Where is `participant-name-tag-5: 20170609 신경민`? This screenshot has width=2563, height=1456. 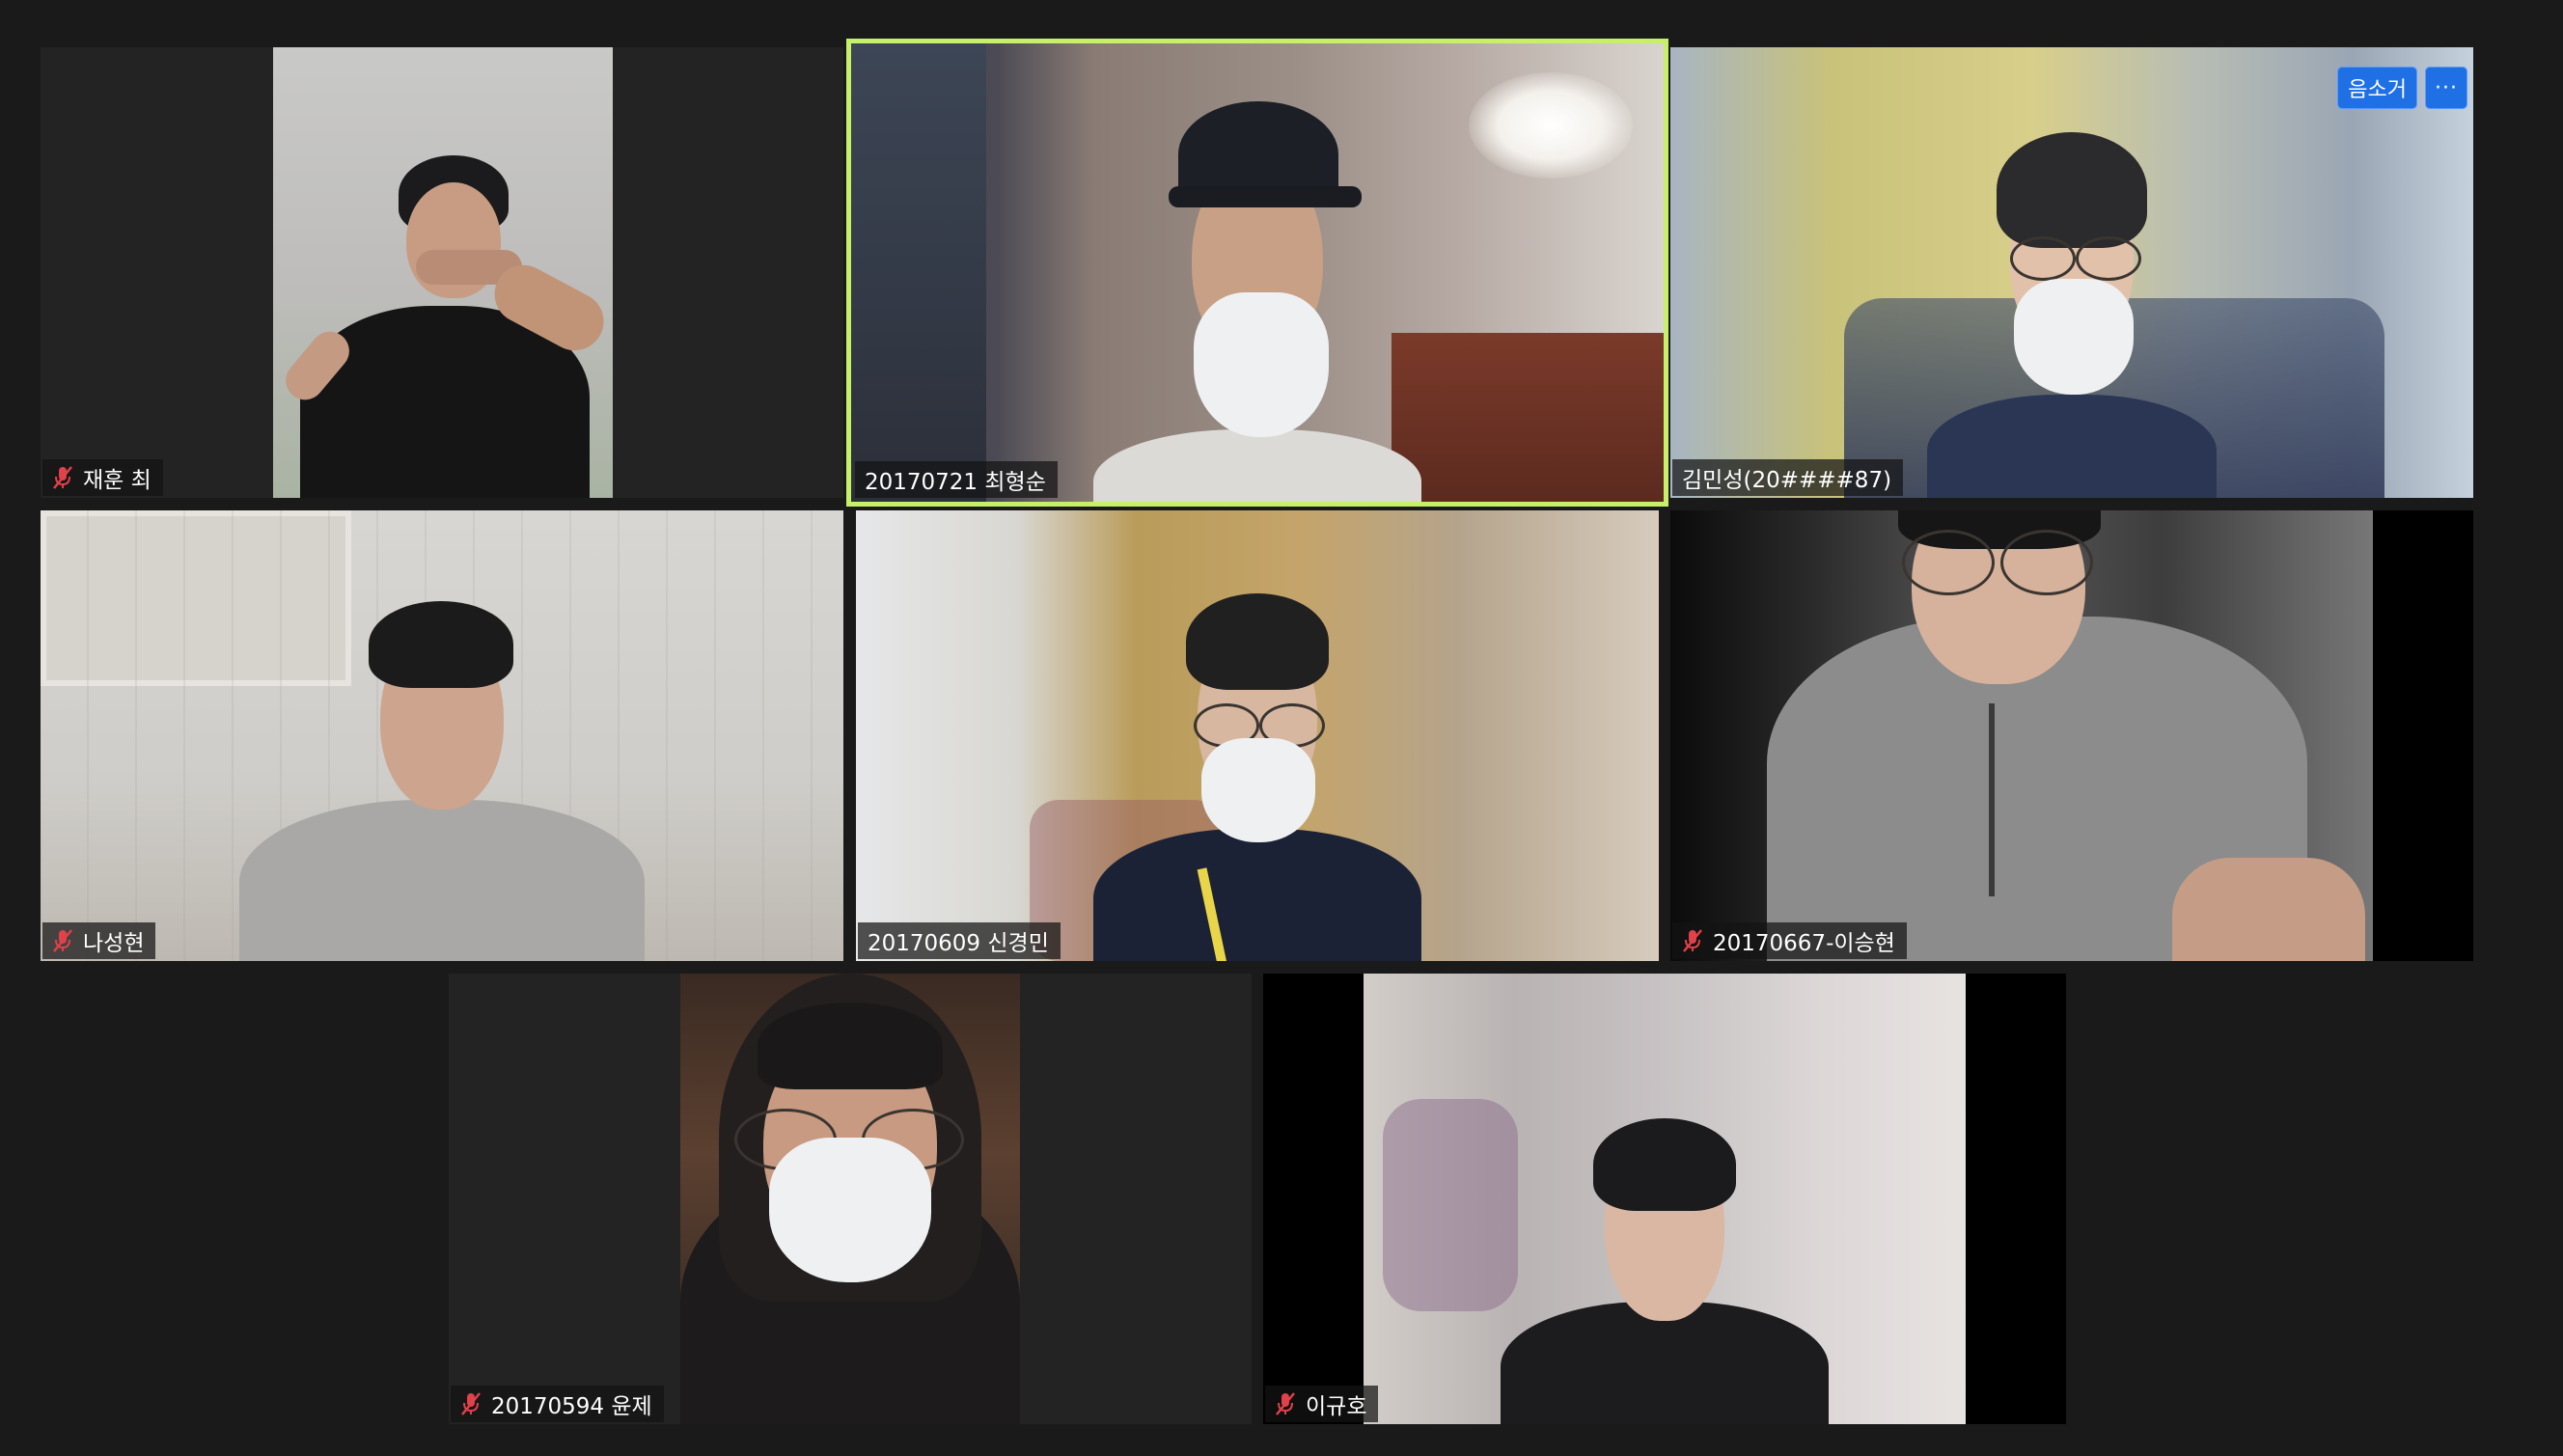 participant-name-tag-5: 20170609 신경민 is located at coordinates (959, 941).